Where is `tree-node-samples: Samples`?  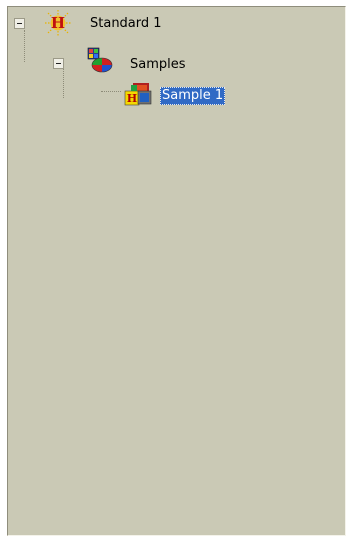 tree-node-samples: Samples is located at coordinates (151, 60).